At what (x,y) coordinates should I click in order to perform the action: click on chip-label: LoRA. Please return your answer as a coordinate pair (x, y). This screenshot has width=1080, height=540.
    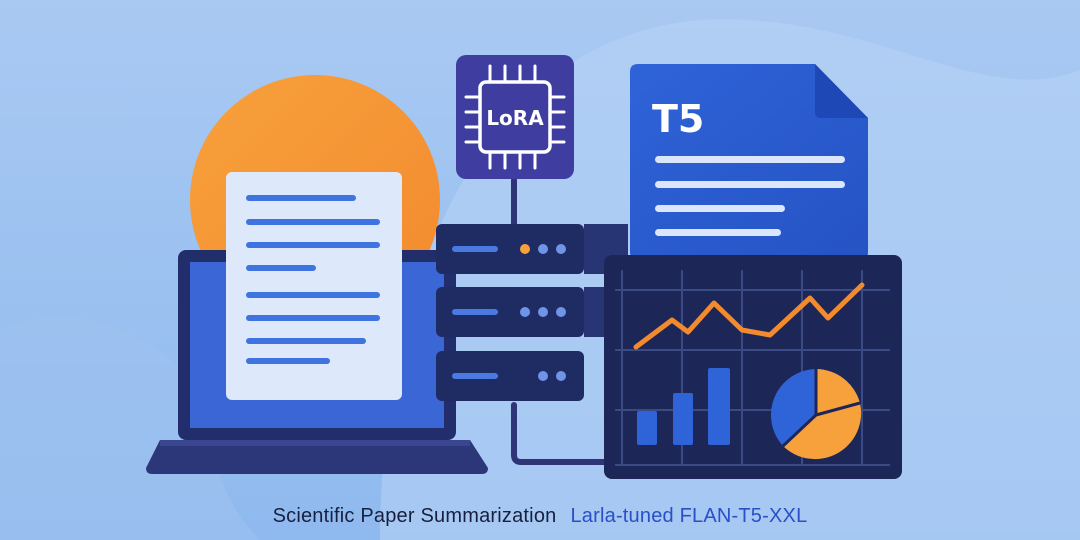
    Looking at the image, I should click on (515, 118).